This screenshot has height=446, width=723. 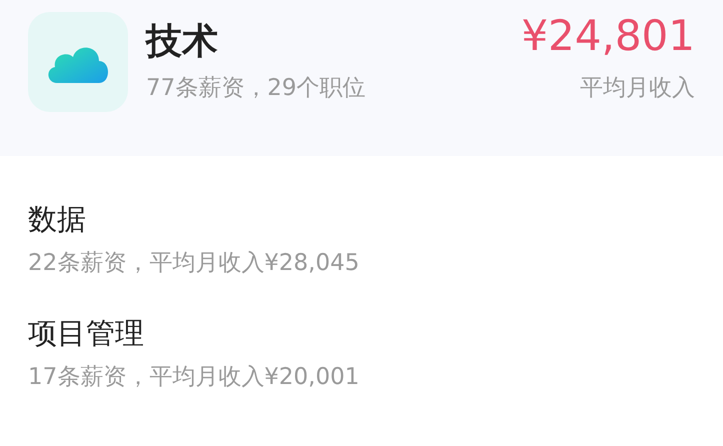 I want to click on subcategory-name: 项目管理, so click(x=361, y=333).